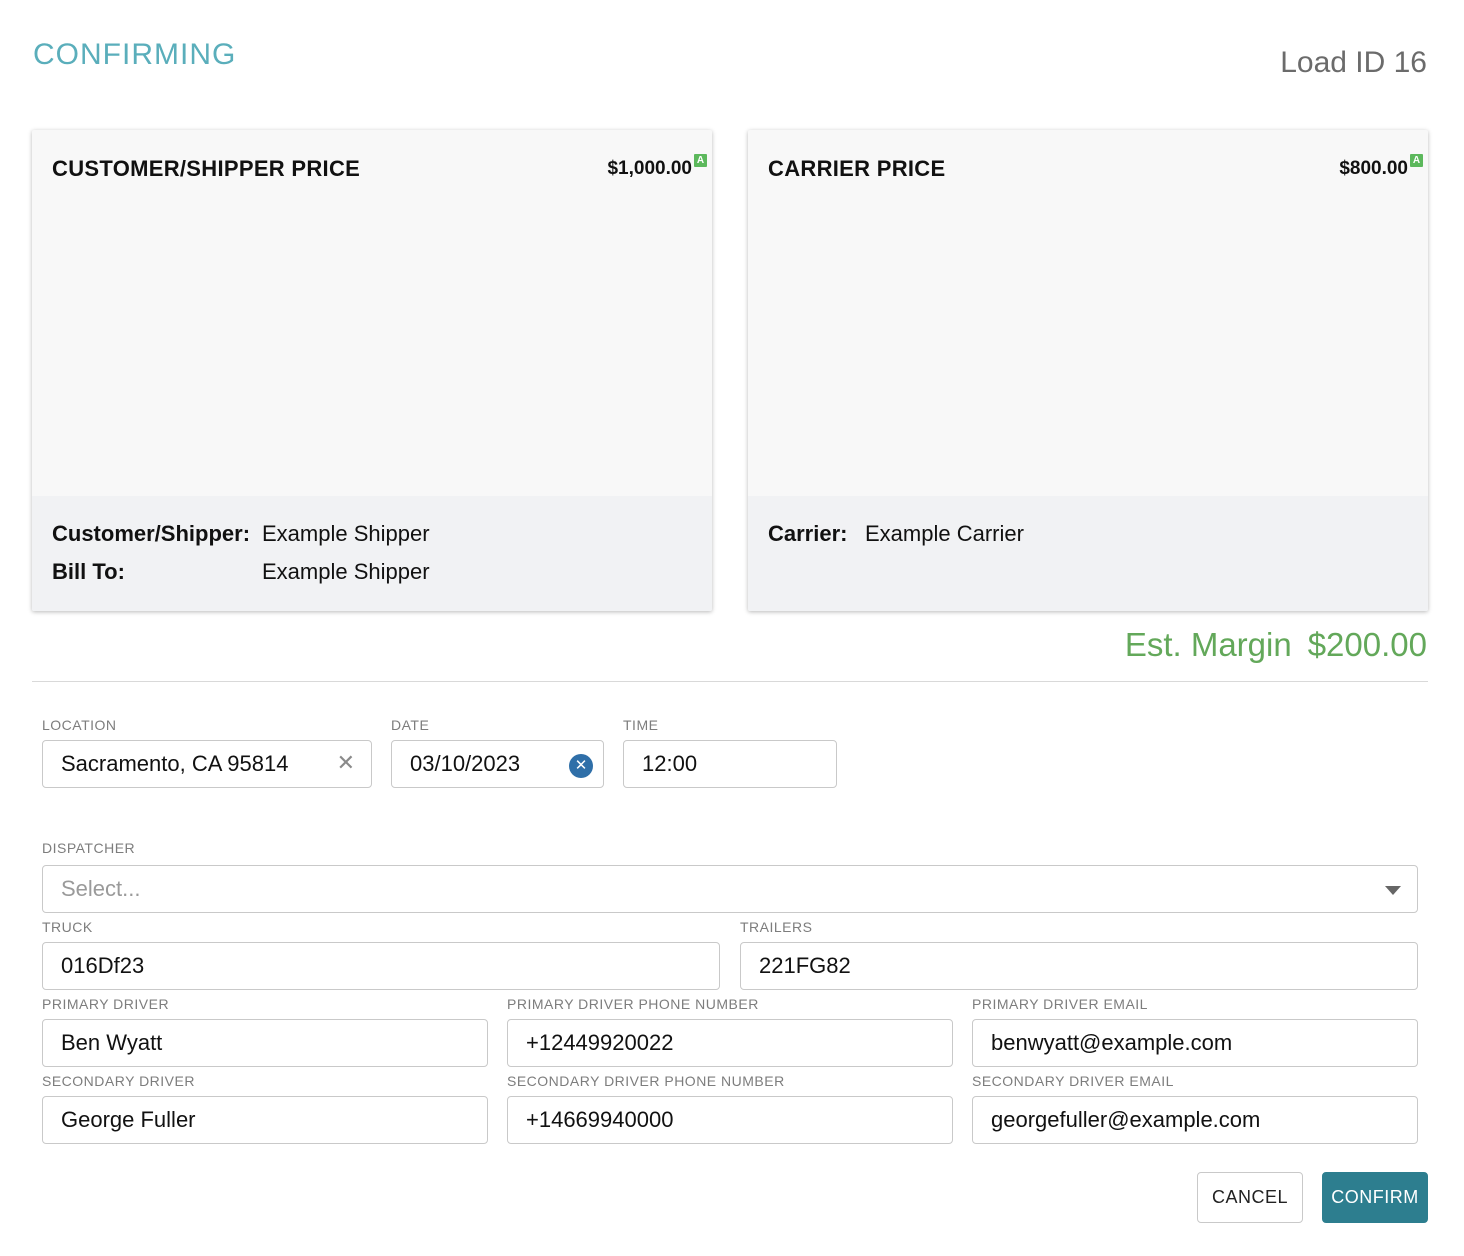 The width and height of the screenshot is (1464, 1256). What do you see at coordinates (346, 571) in the screenshot?
I see `bill-to-value: Example Shipper` at bounding box center [346, 571].